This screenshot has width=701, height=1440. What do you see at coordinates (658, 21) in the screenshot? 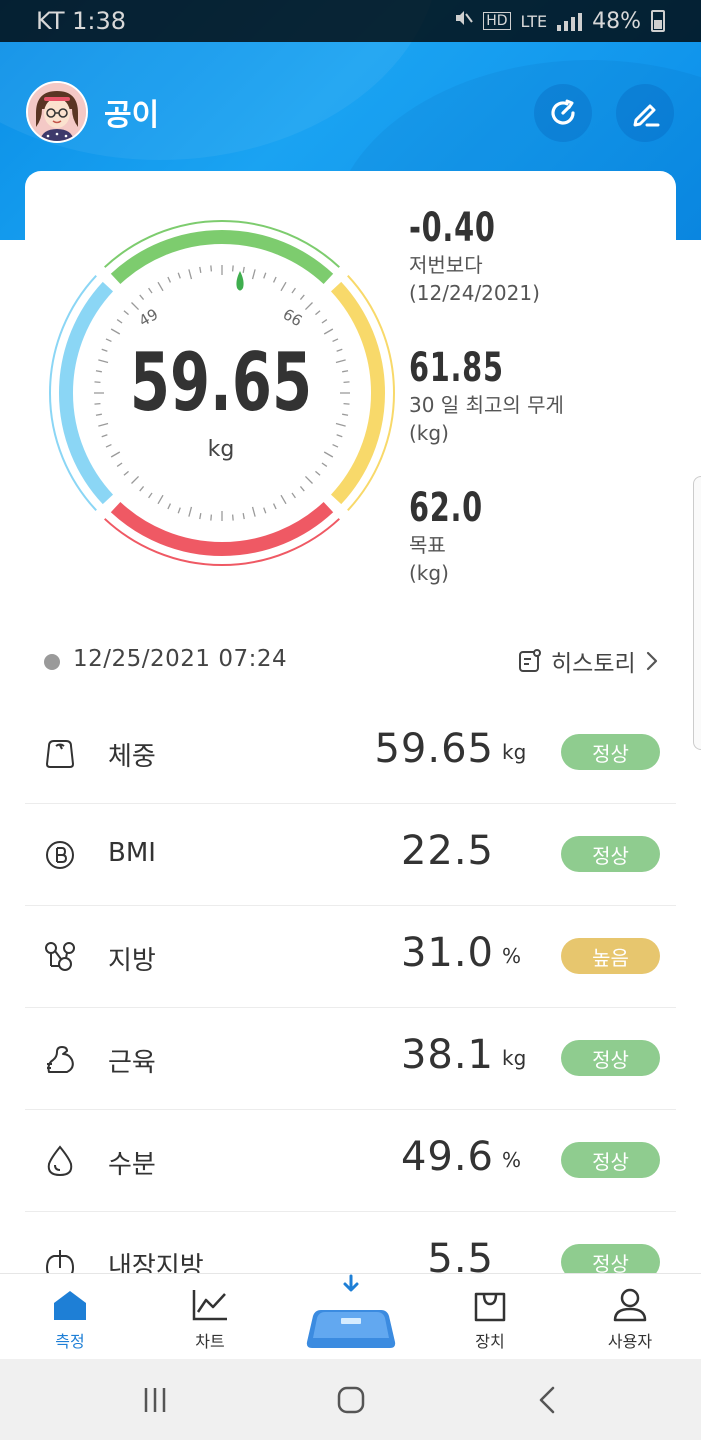
I see `battery-icon` at bounding box center [658, 21].